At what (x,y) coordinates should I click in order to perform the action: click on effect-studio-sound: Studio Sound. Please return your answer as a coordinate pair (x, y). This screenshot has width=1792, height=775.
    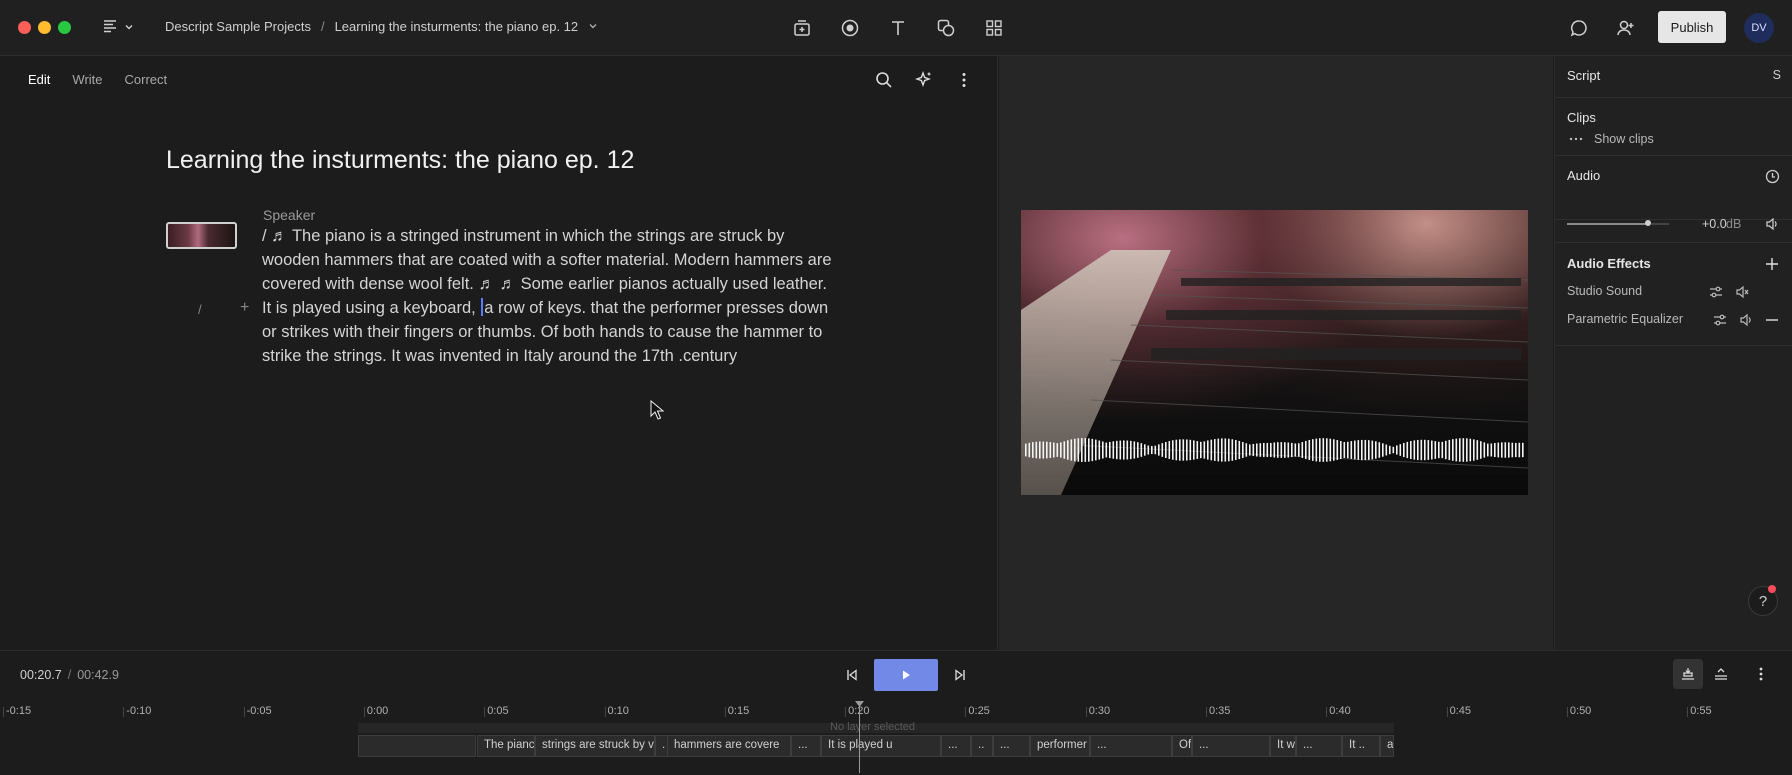
    Looking at the image, I should click on (1604, 291).